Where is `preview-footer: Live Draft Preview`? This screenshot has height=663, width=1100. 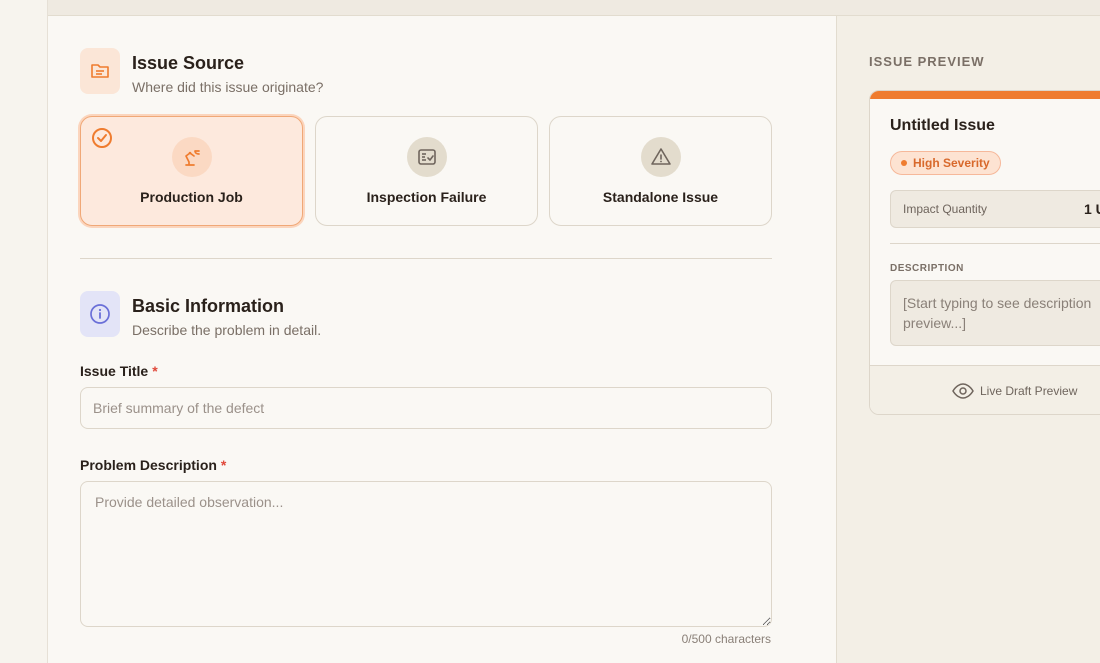
preview-footer: Live Draft Preview is located at coordinates (985, 389).